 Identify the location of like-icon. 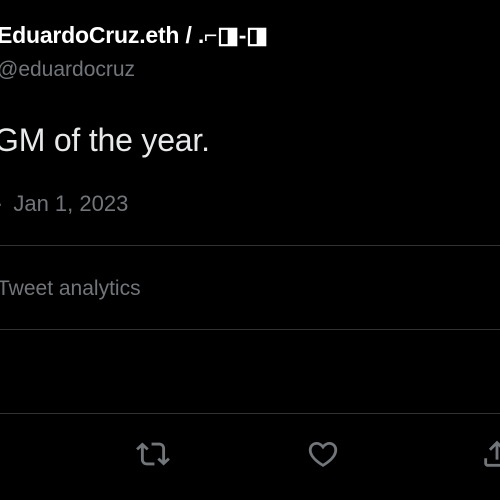
(323, 454).